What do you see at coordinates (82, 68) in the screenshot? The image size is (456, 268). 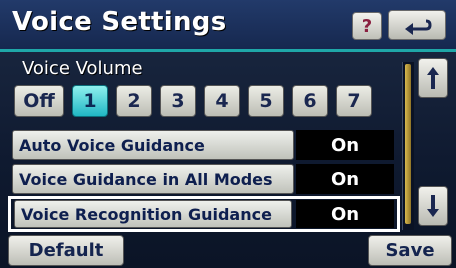 I see `voice-volume-label: Voice Volume` at bounding box center [82, 68].